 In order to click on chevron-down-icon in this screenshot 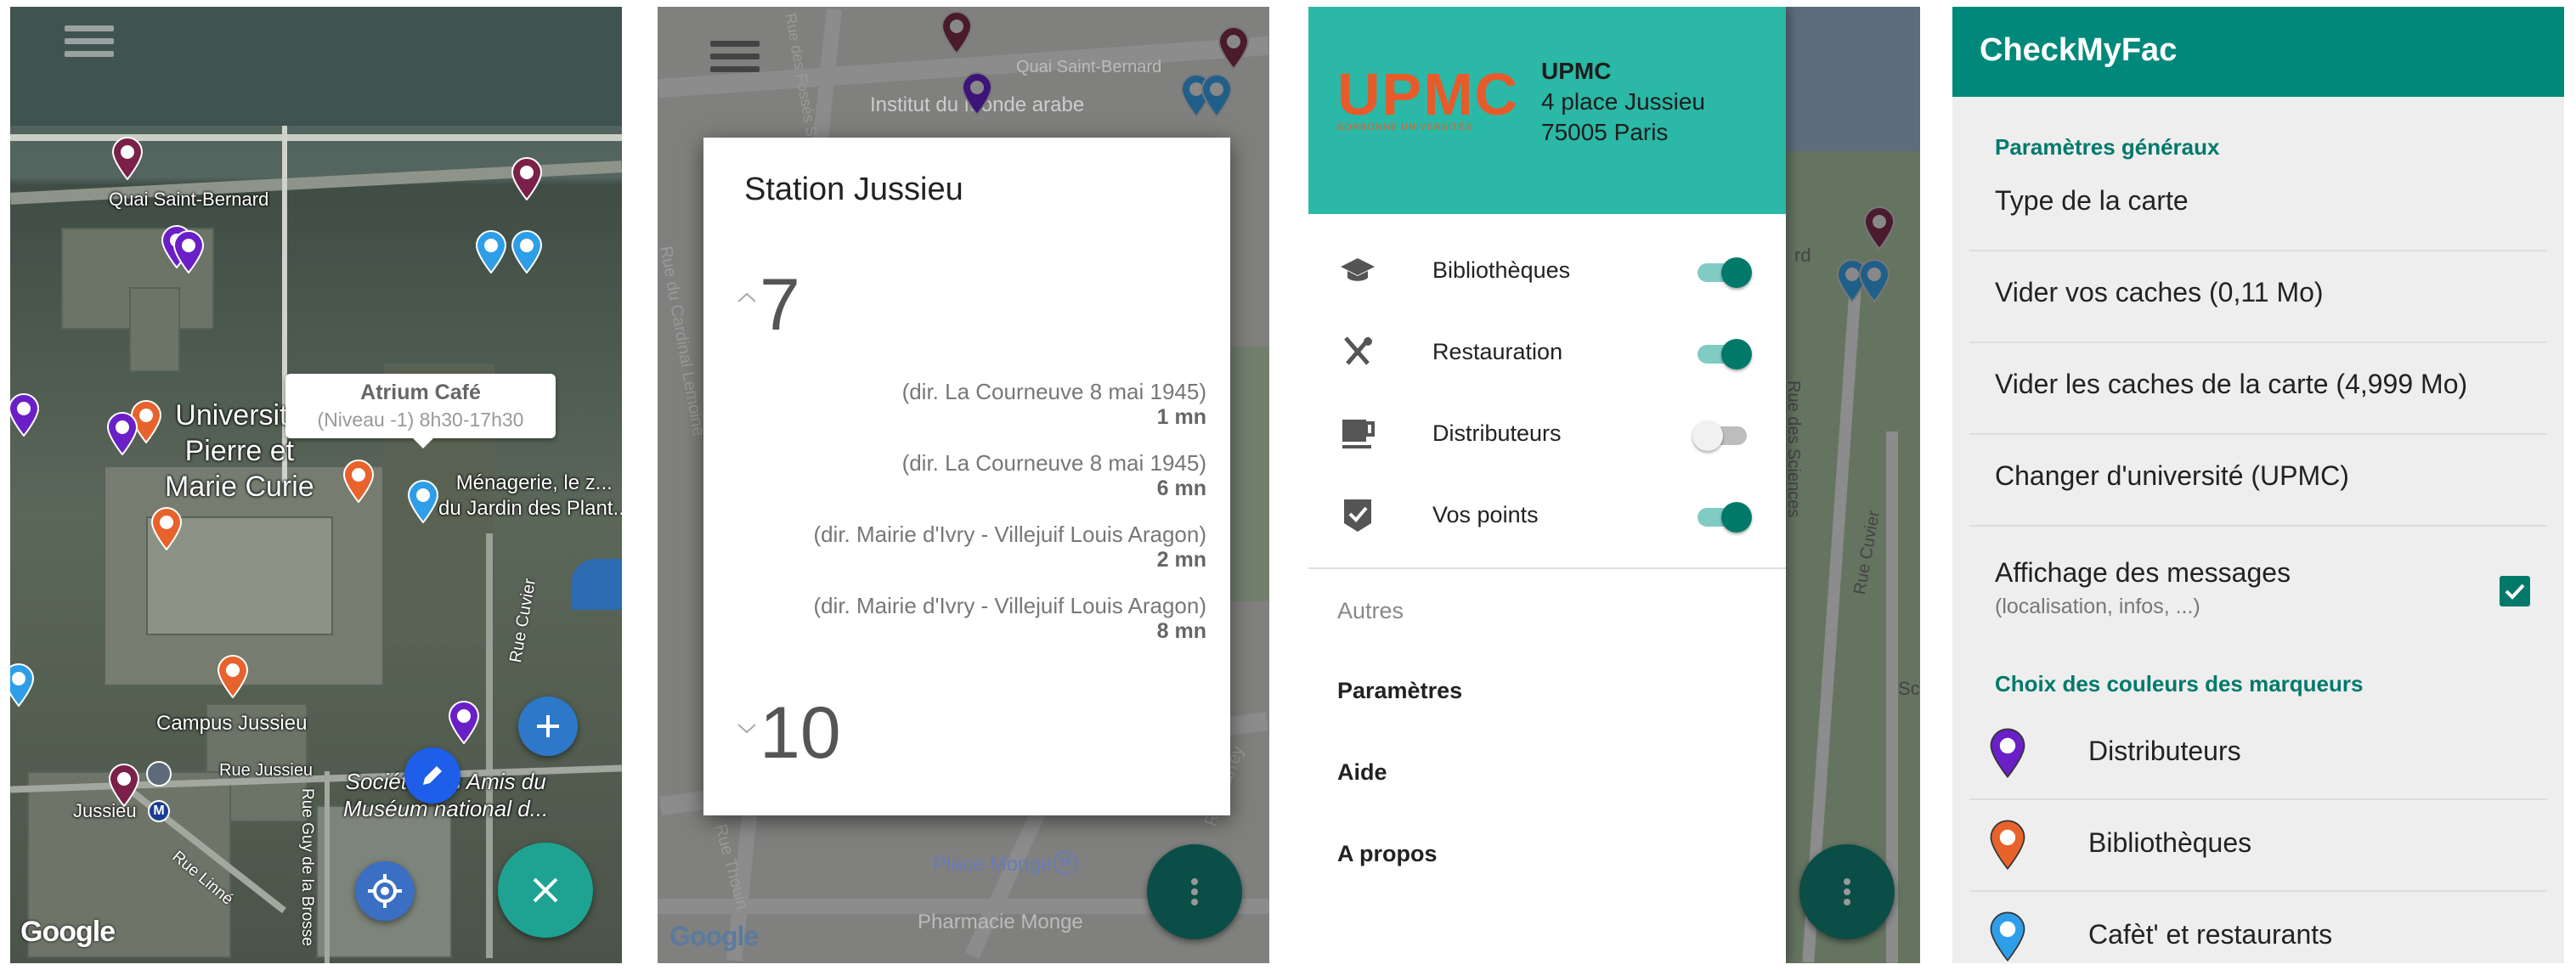, I will do `click(747, 729)`.